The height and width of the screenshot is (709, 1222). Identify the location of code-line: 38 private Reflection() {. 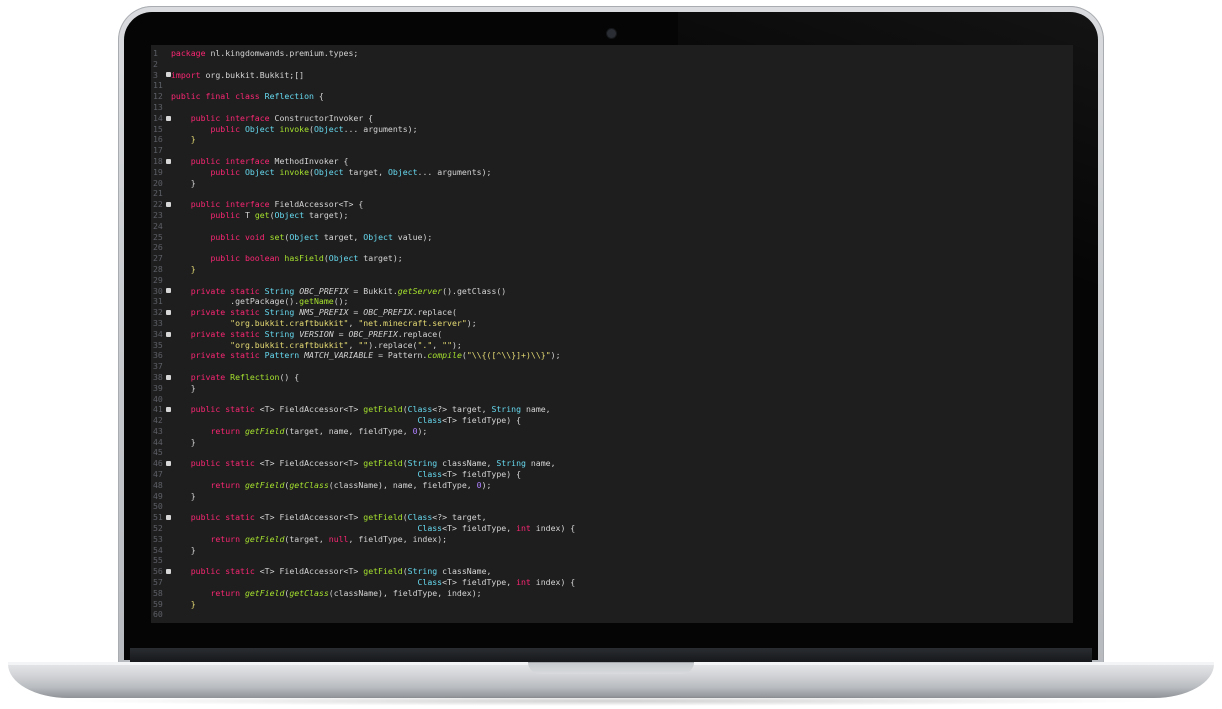
(612, 377).